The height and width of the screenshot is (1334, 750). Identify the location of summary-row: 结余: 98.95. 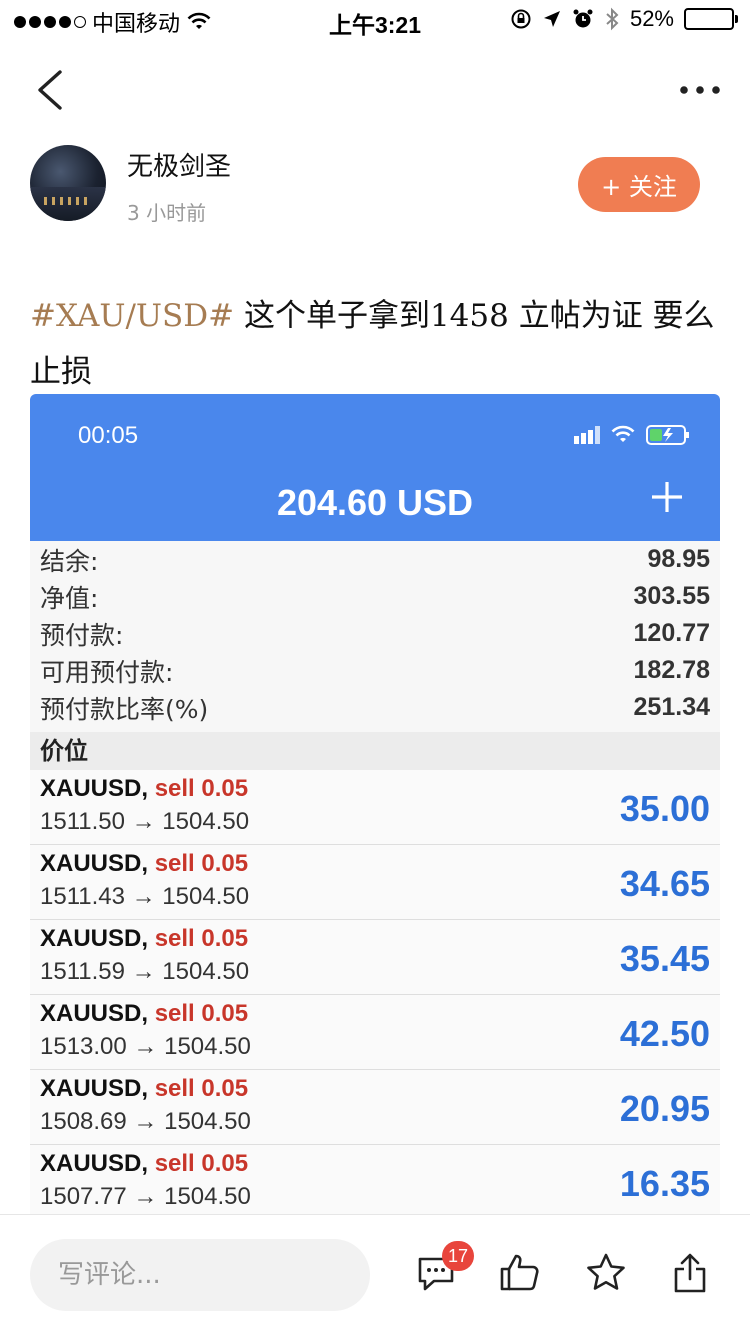
(375, 559).